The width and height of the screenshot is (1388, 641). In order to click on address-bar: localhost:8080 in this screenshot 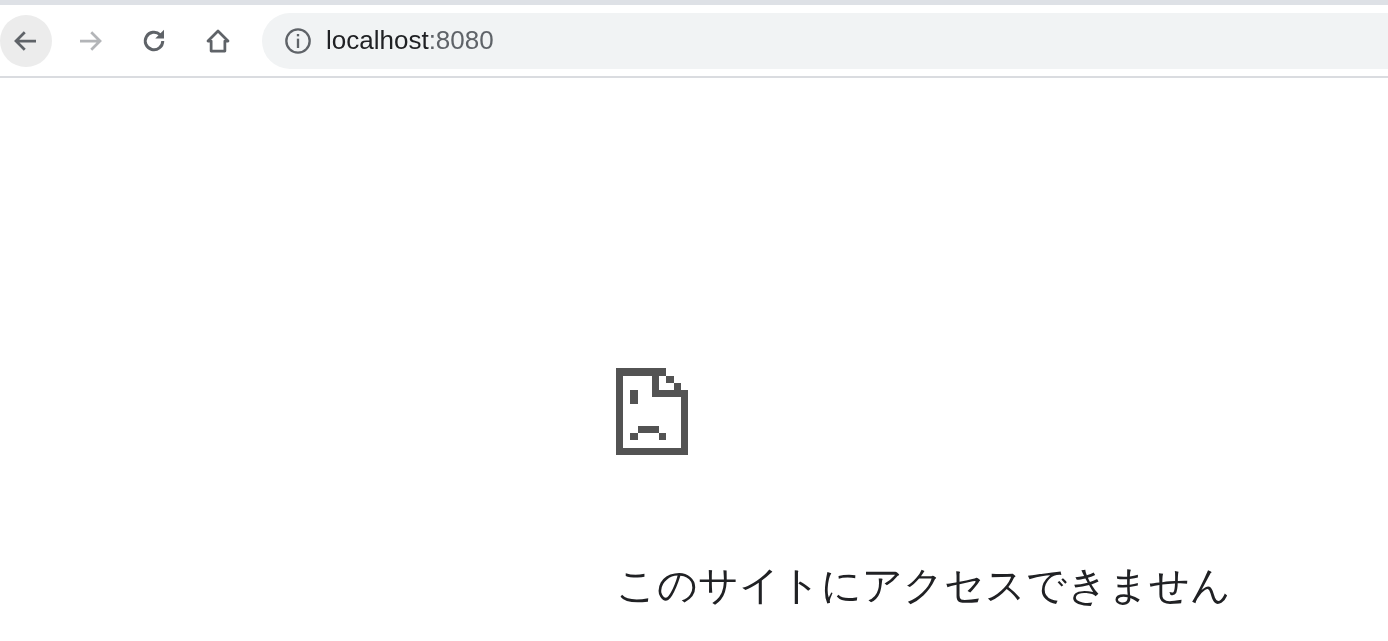, I will do `click(825, 40)`.